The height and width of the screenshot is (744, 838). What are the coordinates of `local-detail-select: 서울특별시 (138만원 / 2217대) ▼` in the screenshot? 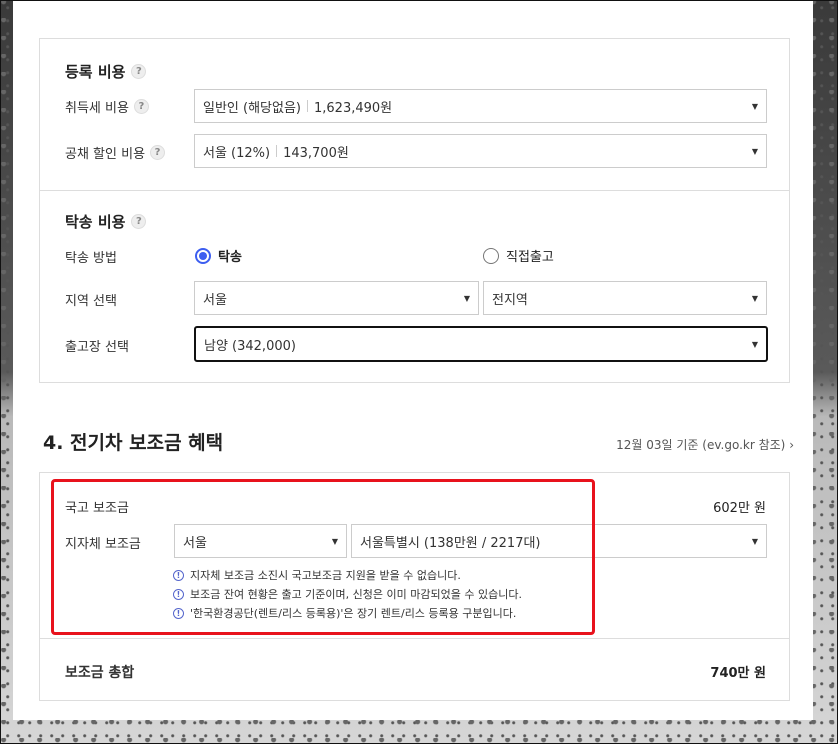 It's located at (559, 541).